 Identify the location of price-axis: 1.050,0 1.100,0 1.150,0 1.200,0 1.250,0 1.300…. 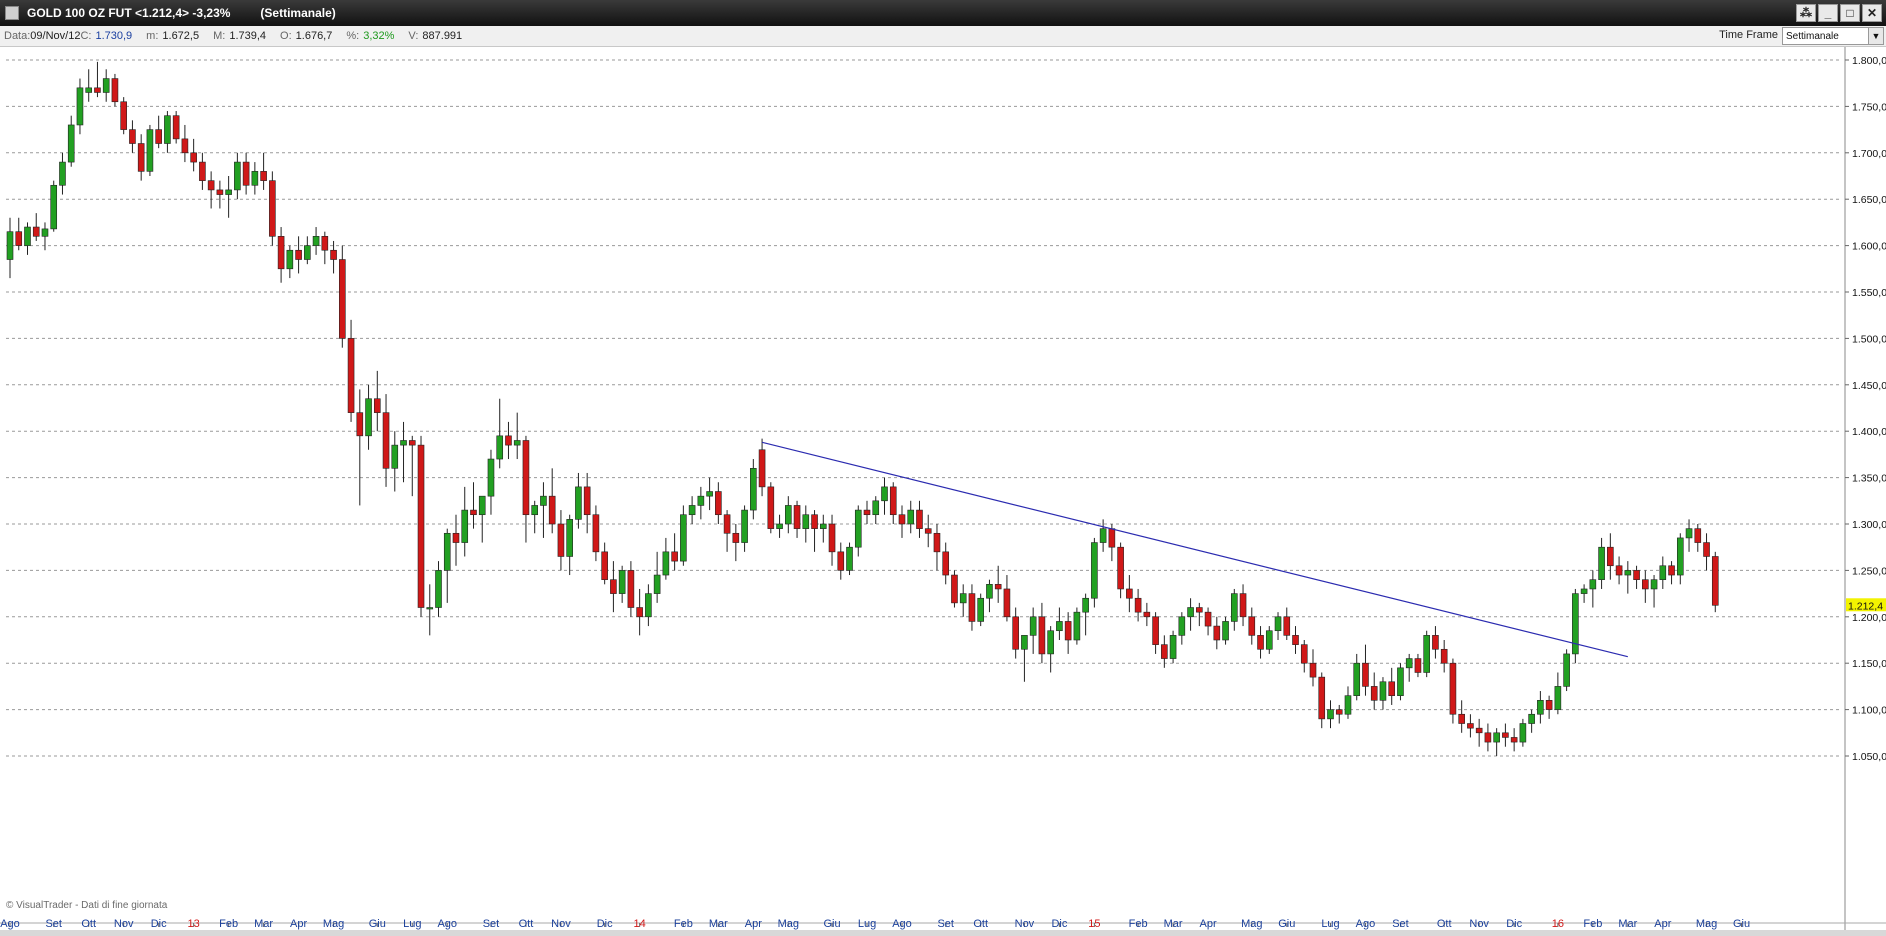
(1865, 409).